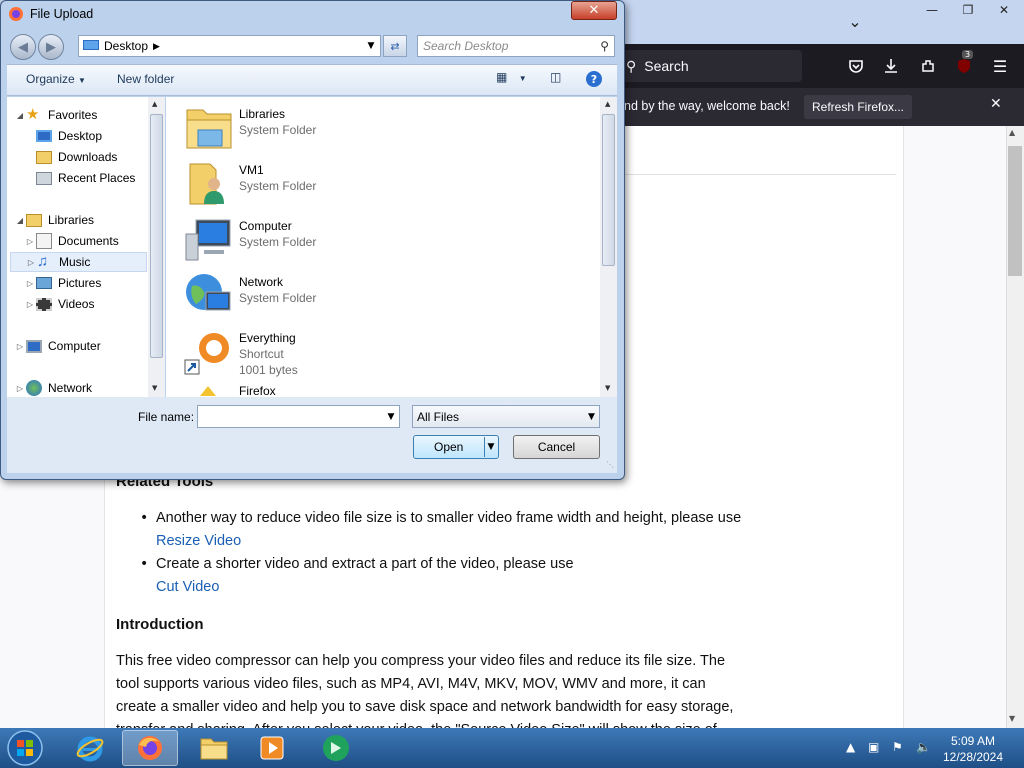  Describe the element at coordinates (166, 417) in the screenshot. I see `file-name-label: File name:` at that location.